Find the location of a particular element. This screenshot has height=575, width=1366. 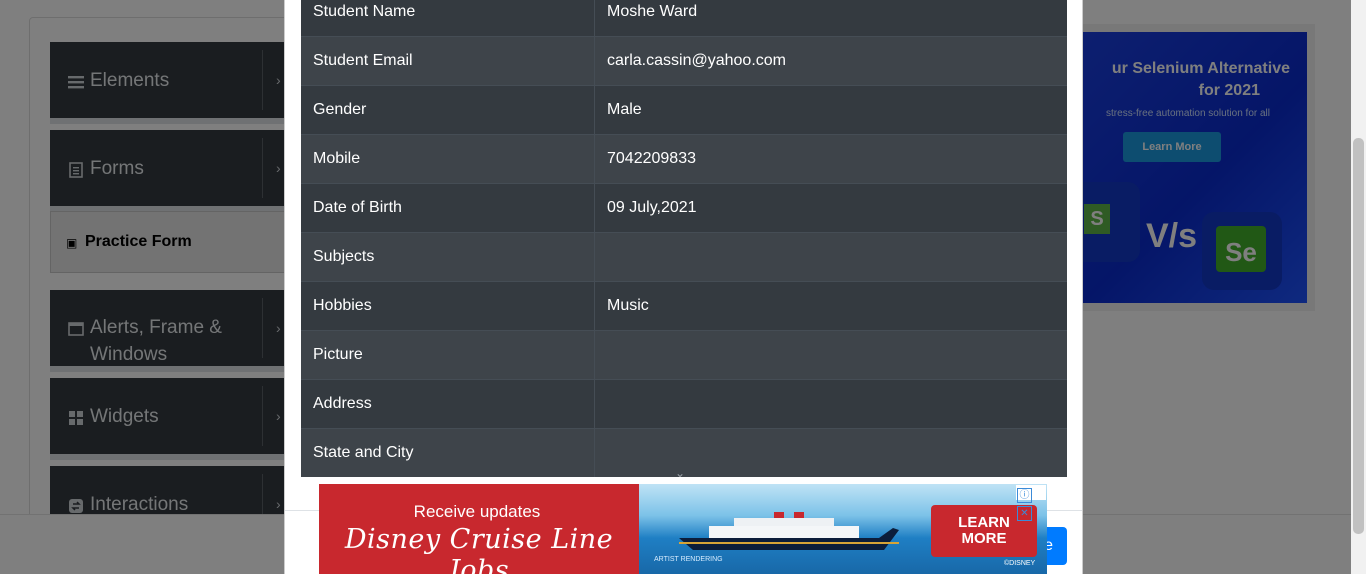

table-row: Subjects is located at coordinates (684, 257).